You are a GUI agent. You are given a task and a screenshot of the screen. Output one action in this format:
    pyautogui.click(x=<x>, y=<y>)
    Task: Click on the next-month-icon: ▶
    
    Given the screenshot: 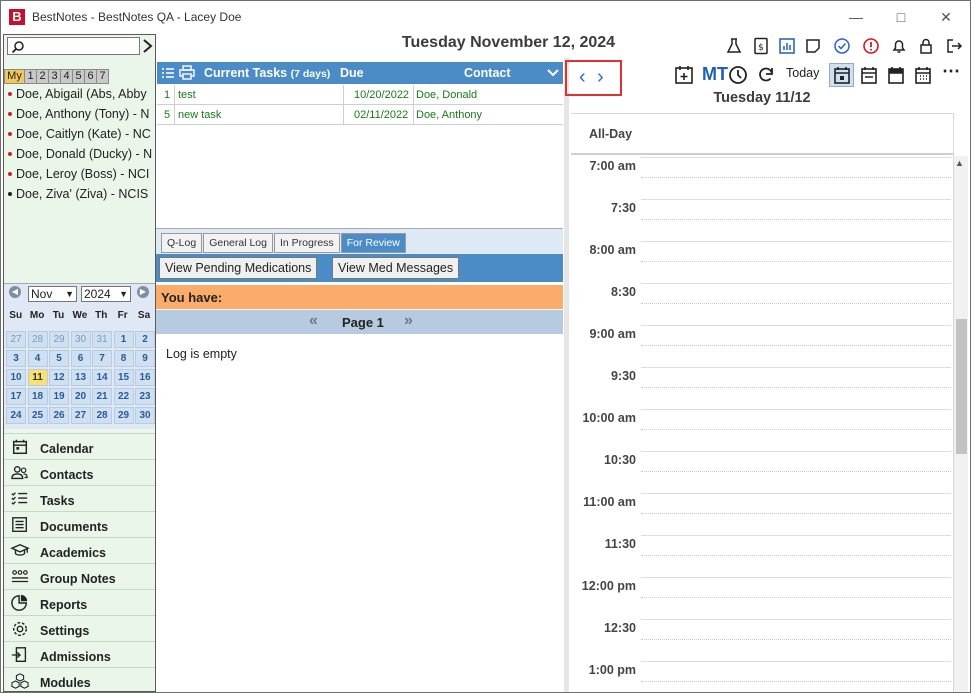 What is the action you would take?
    pyautogui.click(x=143, y=292)
    